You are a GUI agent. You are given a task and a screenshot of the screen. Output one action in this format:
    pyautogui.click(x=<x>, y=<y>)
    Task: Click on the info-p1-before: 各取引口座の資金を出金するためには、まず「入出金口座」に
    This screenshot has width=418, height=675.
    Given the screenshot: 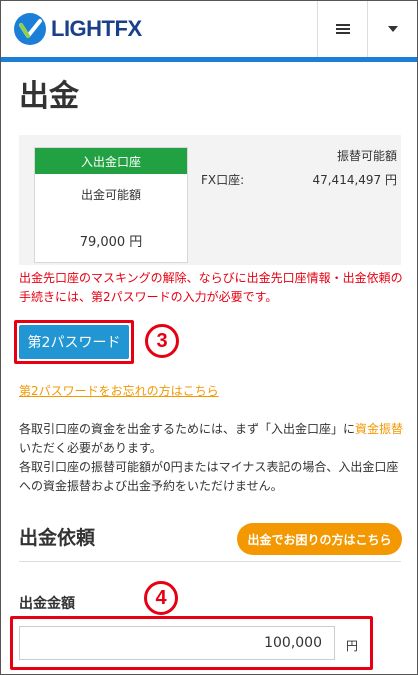 What is the action you would take?
    pyautogui.click(x=187, y=429)
    